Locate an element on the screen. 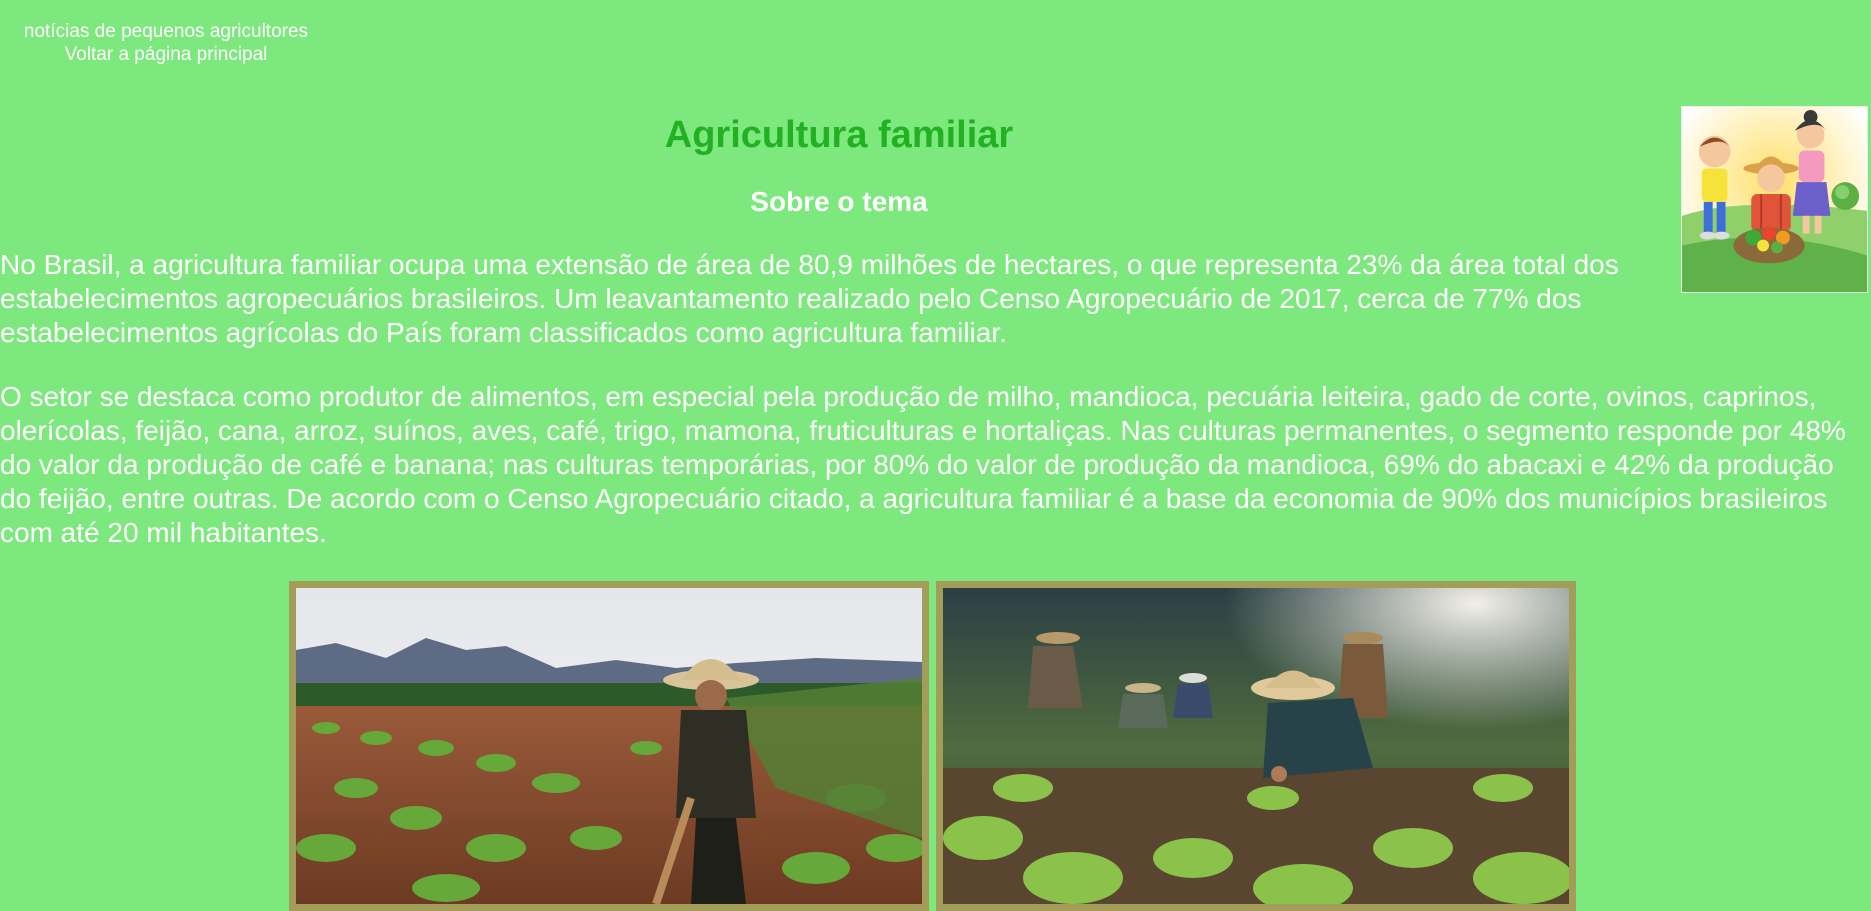 The width and height of the screenshot is (1871, 911). page-title: Agricultura familiar is located at coordinates (839, 135).